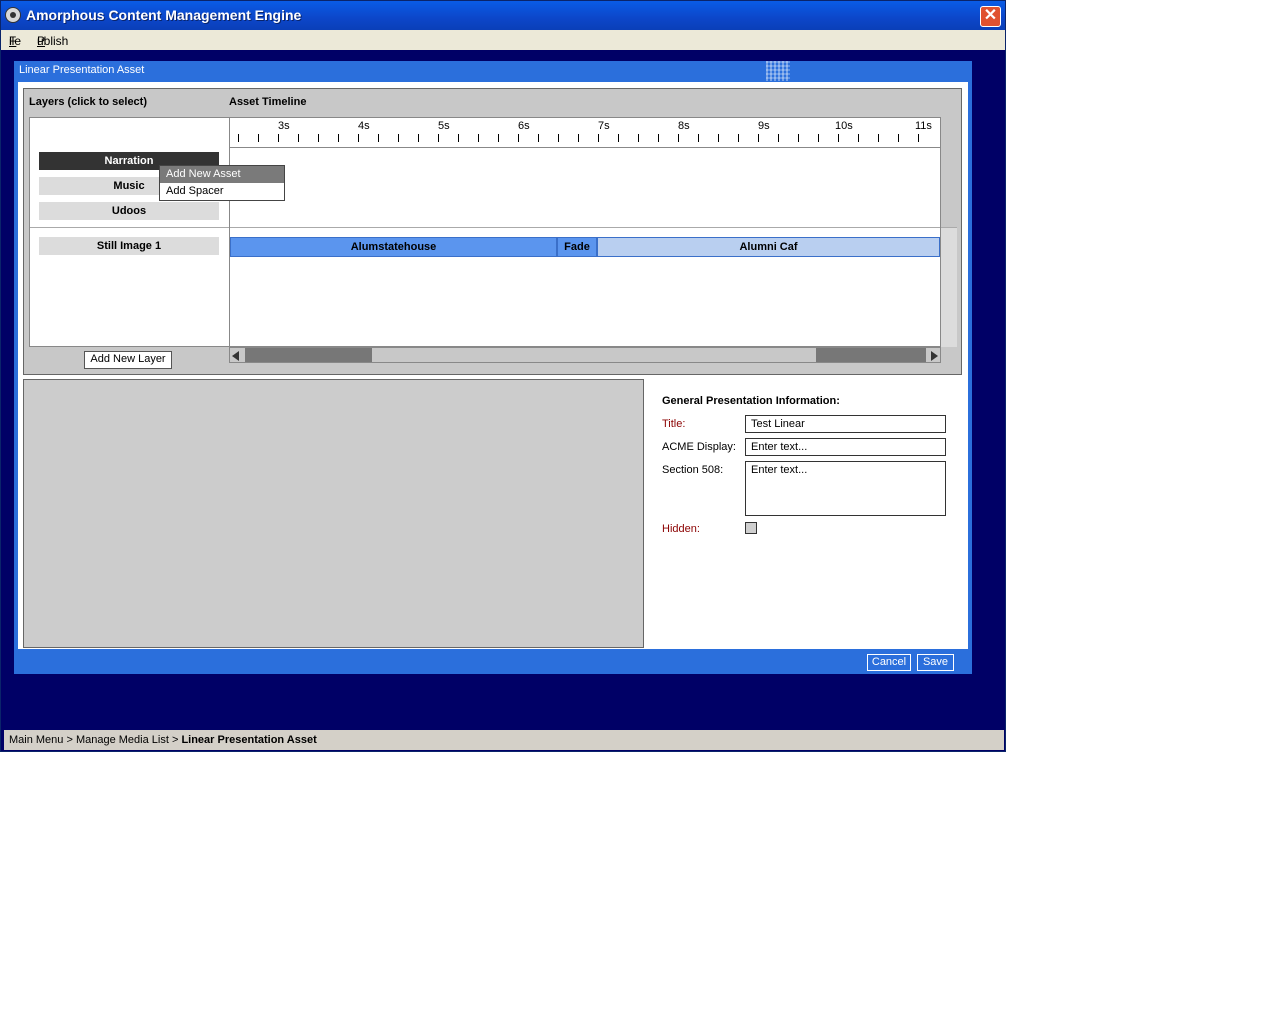 The width and height of the screenshot is (1284, 1024). Describe the element at coordinates (889, 662) in the screenshot. I see `cancel-button: Cancel` at that location.